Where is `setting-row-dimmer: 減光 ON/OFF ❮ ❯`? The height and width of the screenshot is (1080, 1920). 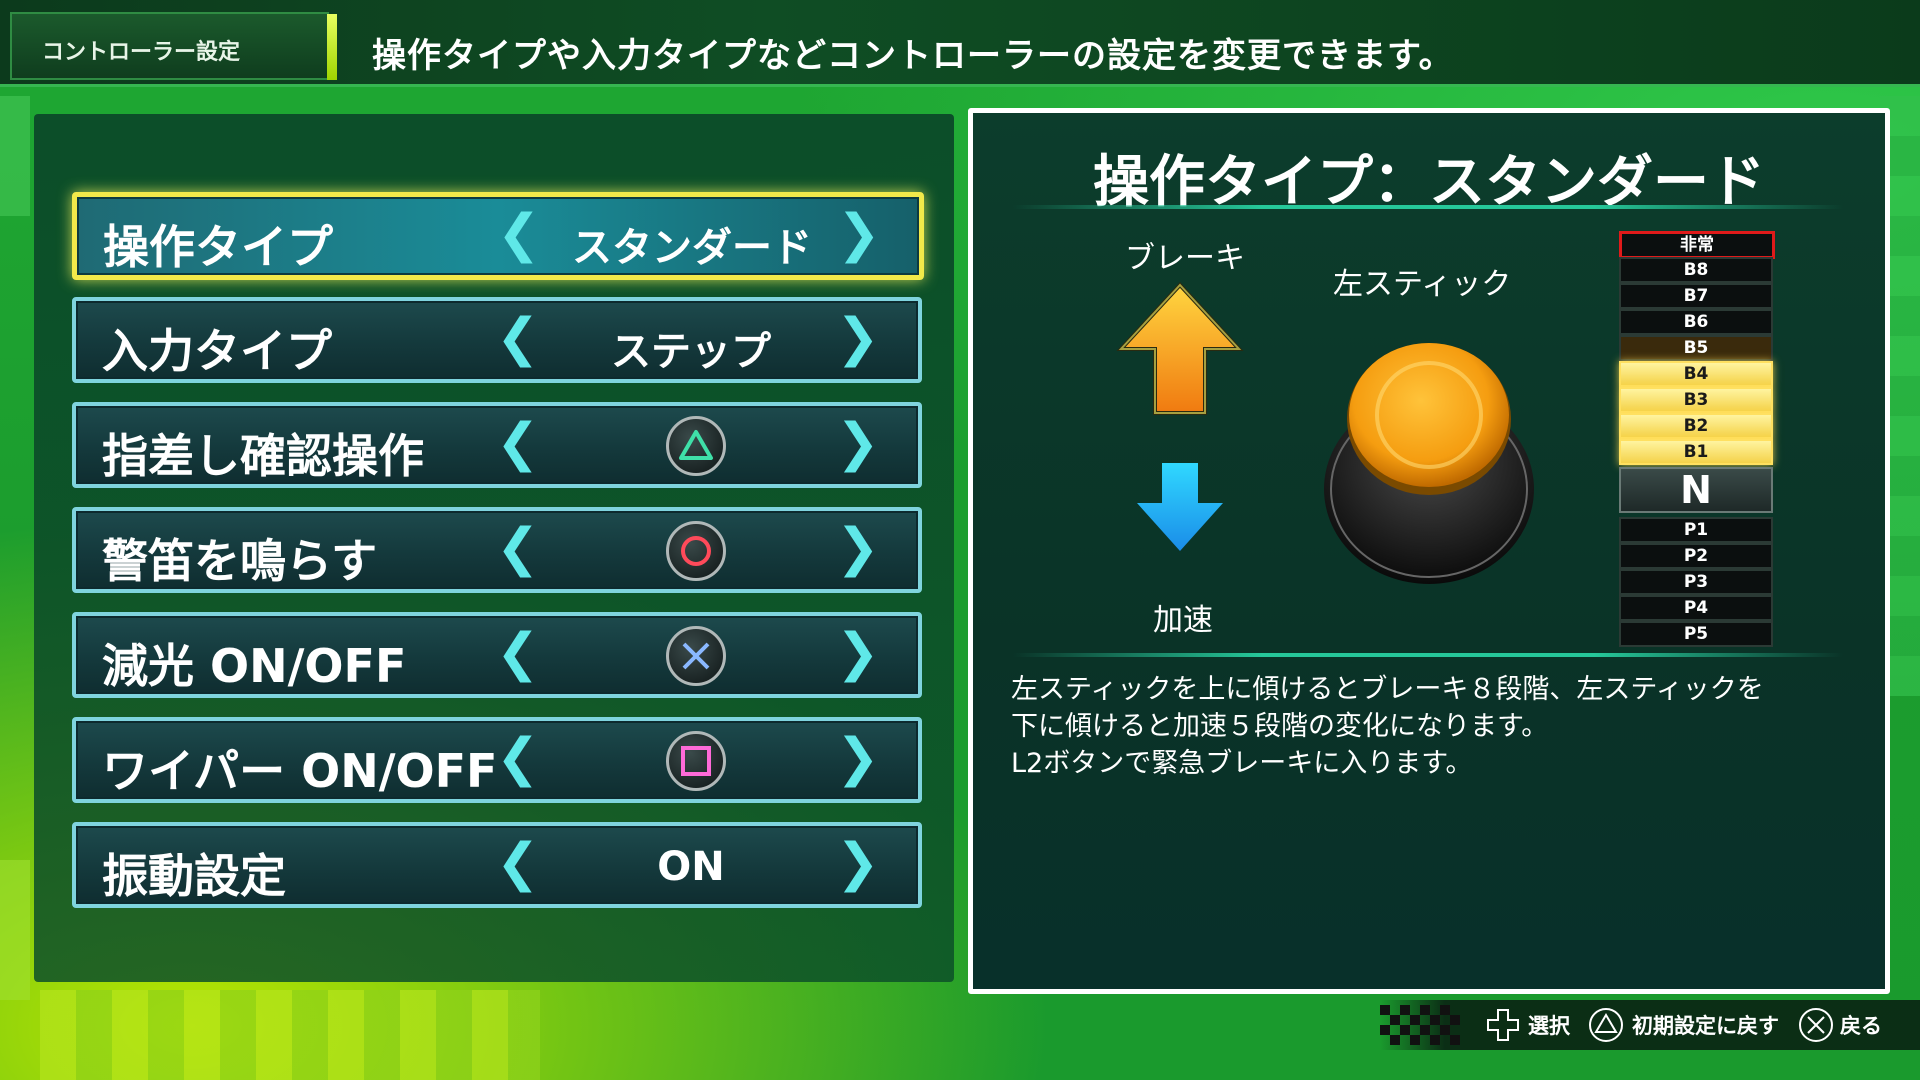 setting-row-dimmer: 減光 ON/OFF ❮ ❯ is located at coordinates (497, 655).